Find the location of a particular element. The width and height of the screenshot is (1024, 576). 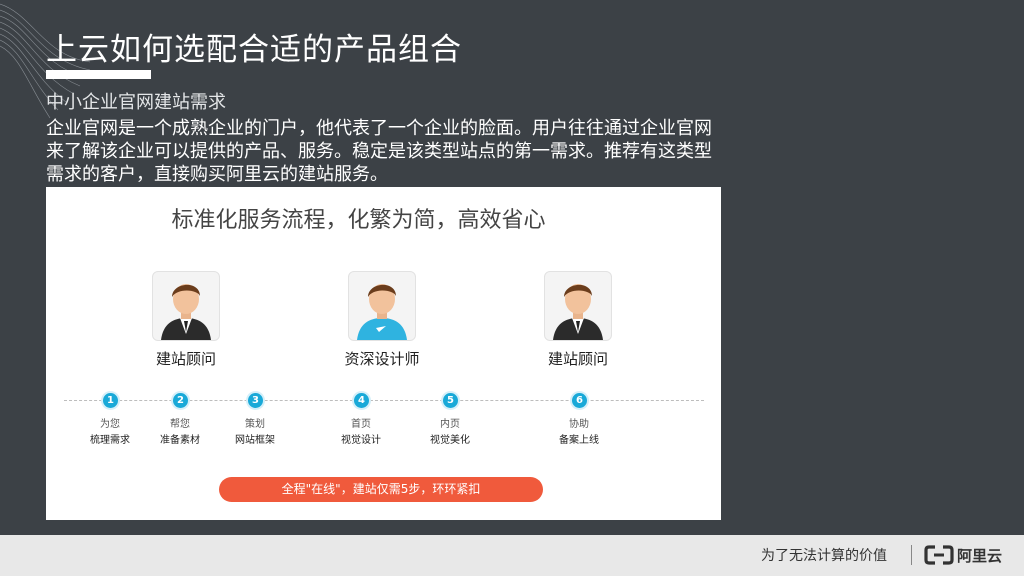

step-number-badge: 6 is located at coordinates (579, 400).